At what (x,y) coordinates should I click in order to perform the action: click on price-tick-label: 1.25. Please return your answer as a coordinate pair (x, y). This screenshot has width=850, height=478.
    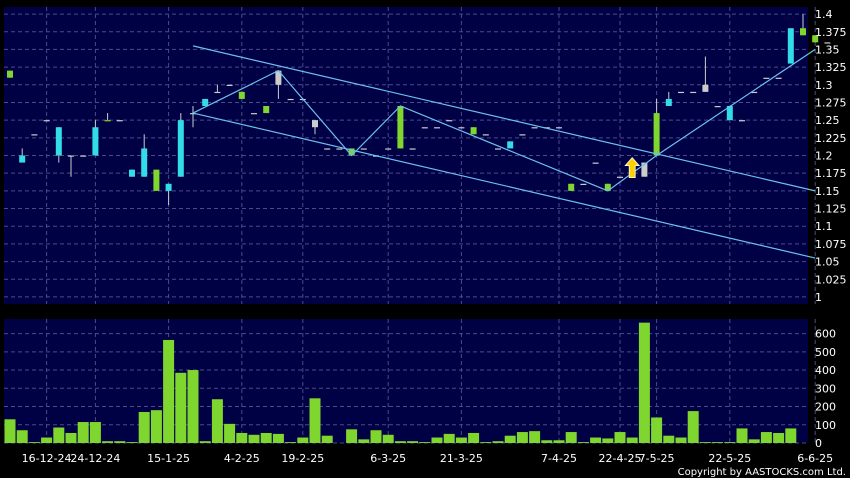
    Looking at the image, I should click on (827, 120).